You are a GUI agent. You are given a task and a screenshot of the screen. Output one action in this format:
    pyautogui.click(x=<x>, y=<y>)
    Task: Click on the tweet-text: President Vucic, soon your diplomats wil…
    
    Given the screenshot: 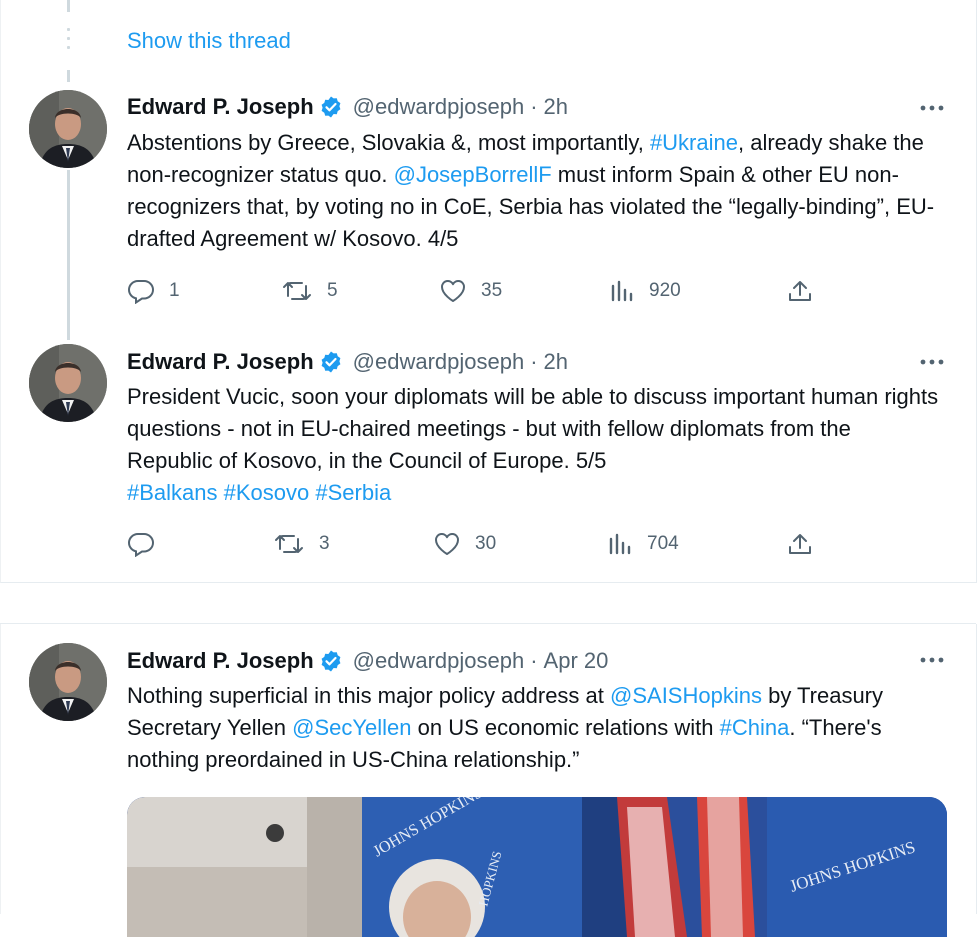 What is the action you would take?
    pyautogui.click(x=534, y=445)
    